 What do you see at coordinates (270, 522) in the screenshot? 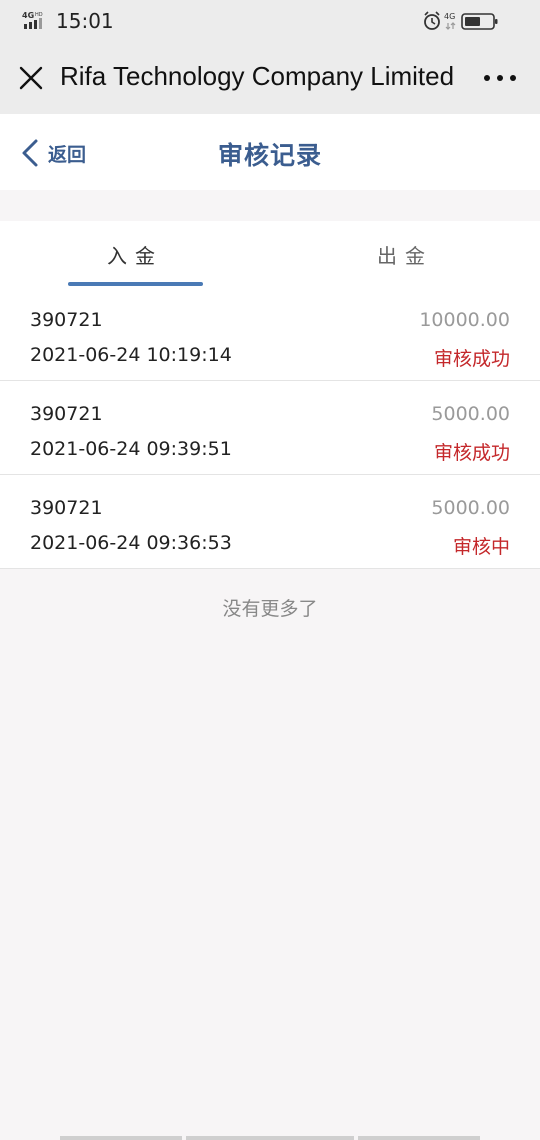
I see `list-item: 390721 5000.00 2021-06-24 09:36:53 审核中` at bounding box center [270, 522].